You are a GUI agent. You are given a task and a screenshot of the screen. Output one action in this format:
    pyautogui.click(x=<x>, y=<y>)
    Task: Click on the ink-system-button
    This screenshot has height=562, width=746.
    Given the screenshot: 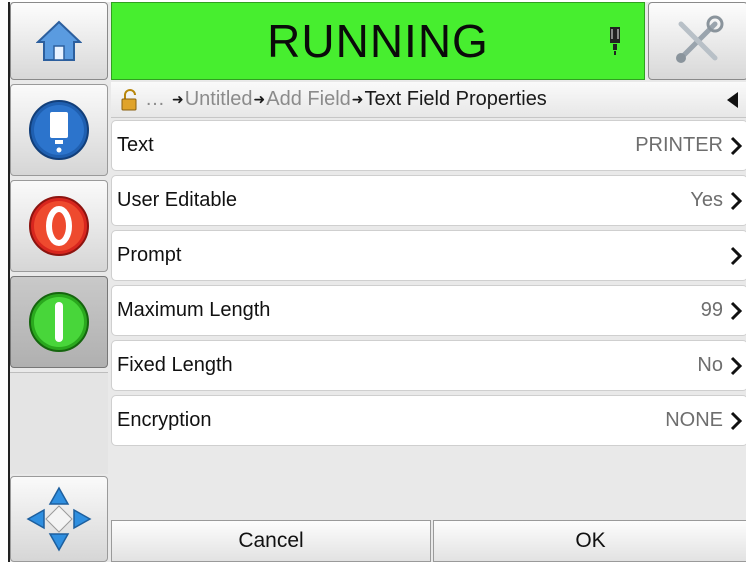 What is the action you would take?
    pyautogui.click(x=59, y=130)
    